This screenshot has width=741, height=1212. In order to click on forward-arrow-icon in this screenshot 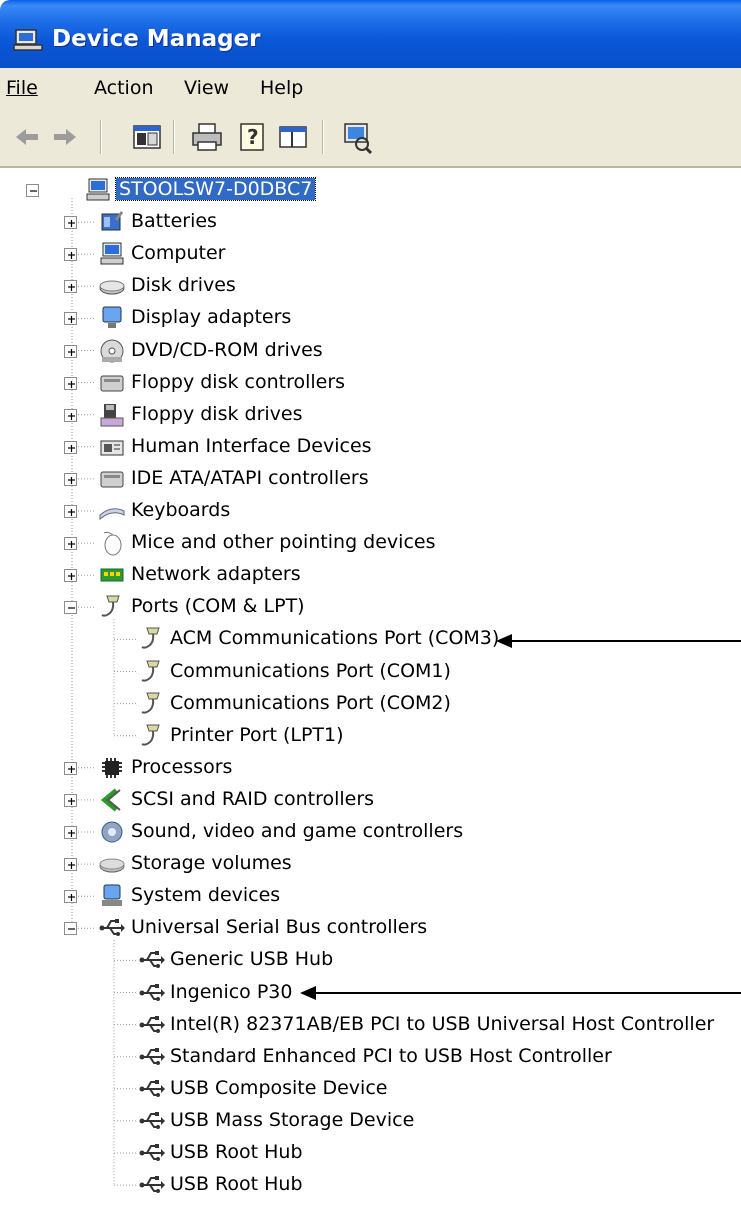, I will do `click(65, 137)`.